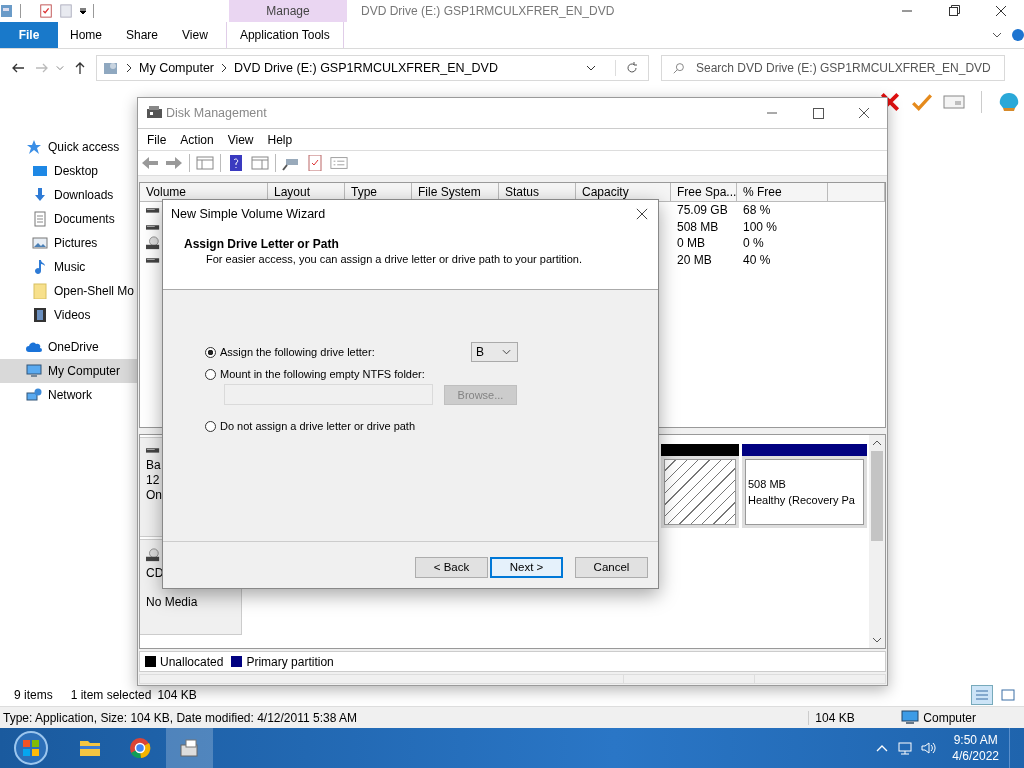  Describe the element at coordinates (197, 139) in the screenshot. I see `menu-item: Action` at that location.